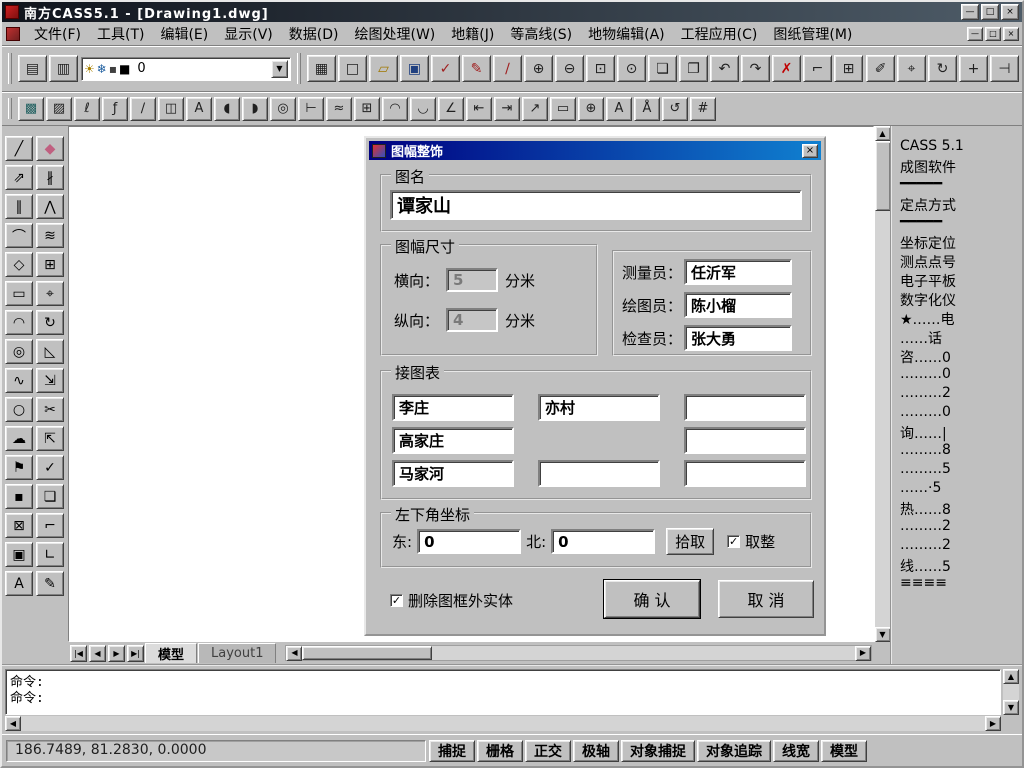 This screenshot has height=768, width=1024. I want to click on east-input, so click(469, 541).